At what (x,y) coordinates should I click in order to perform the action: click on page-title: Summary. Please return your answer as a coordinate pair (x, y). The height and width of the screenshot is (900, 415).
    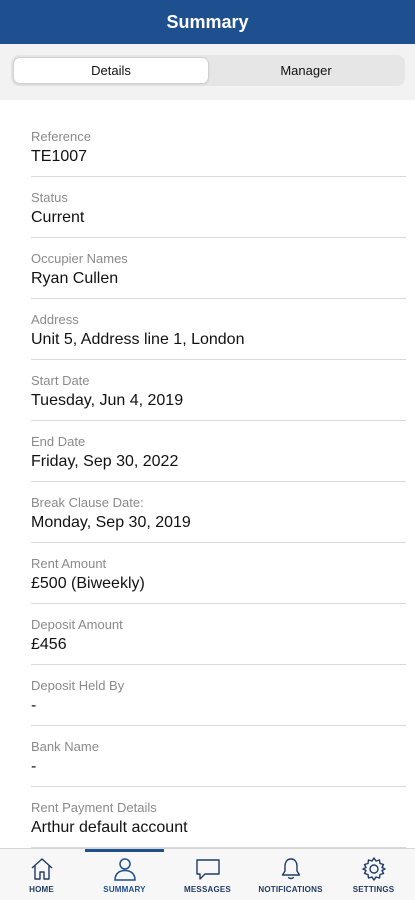
    Looking at the image, I should click on (207, 21).